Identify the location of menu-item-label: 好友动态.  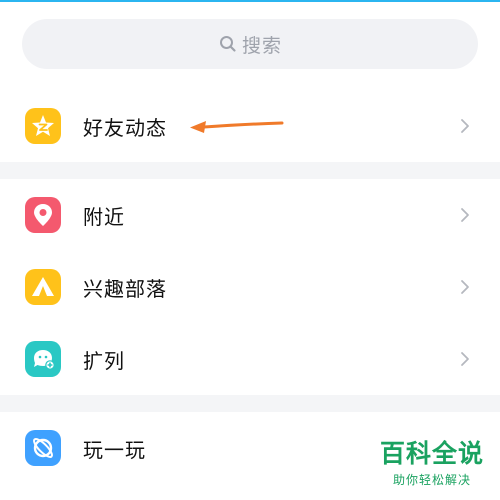
(125, 127).